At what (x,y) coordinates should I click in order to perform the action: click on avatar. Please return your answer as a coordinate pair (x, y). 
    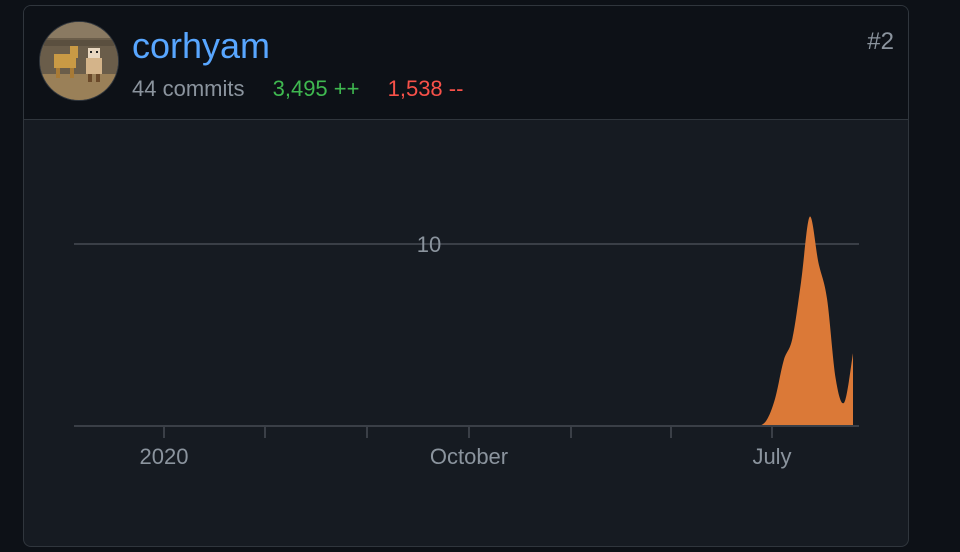
    Looking at the image, I should click on (79, 61).